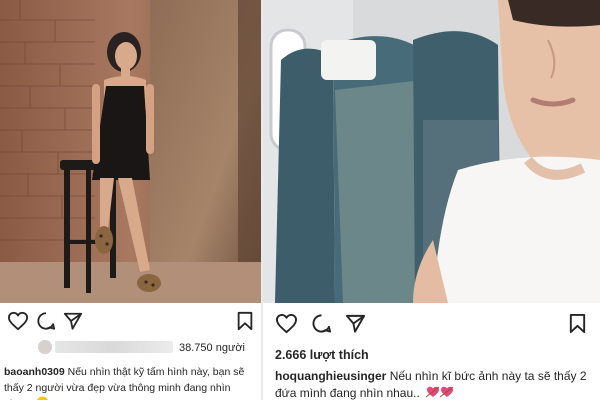  What do you see at coordinates (322, 355) in the screenshot?
I see `right-likes-count: 2.666 lượt thích` at bounding box center [322, 355].